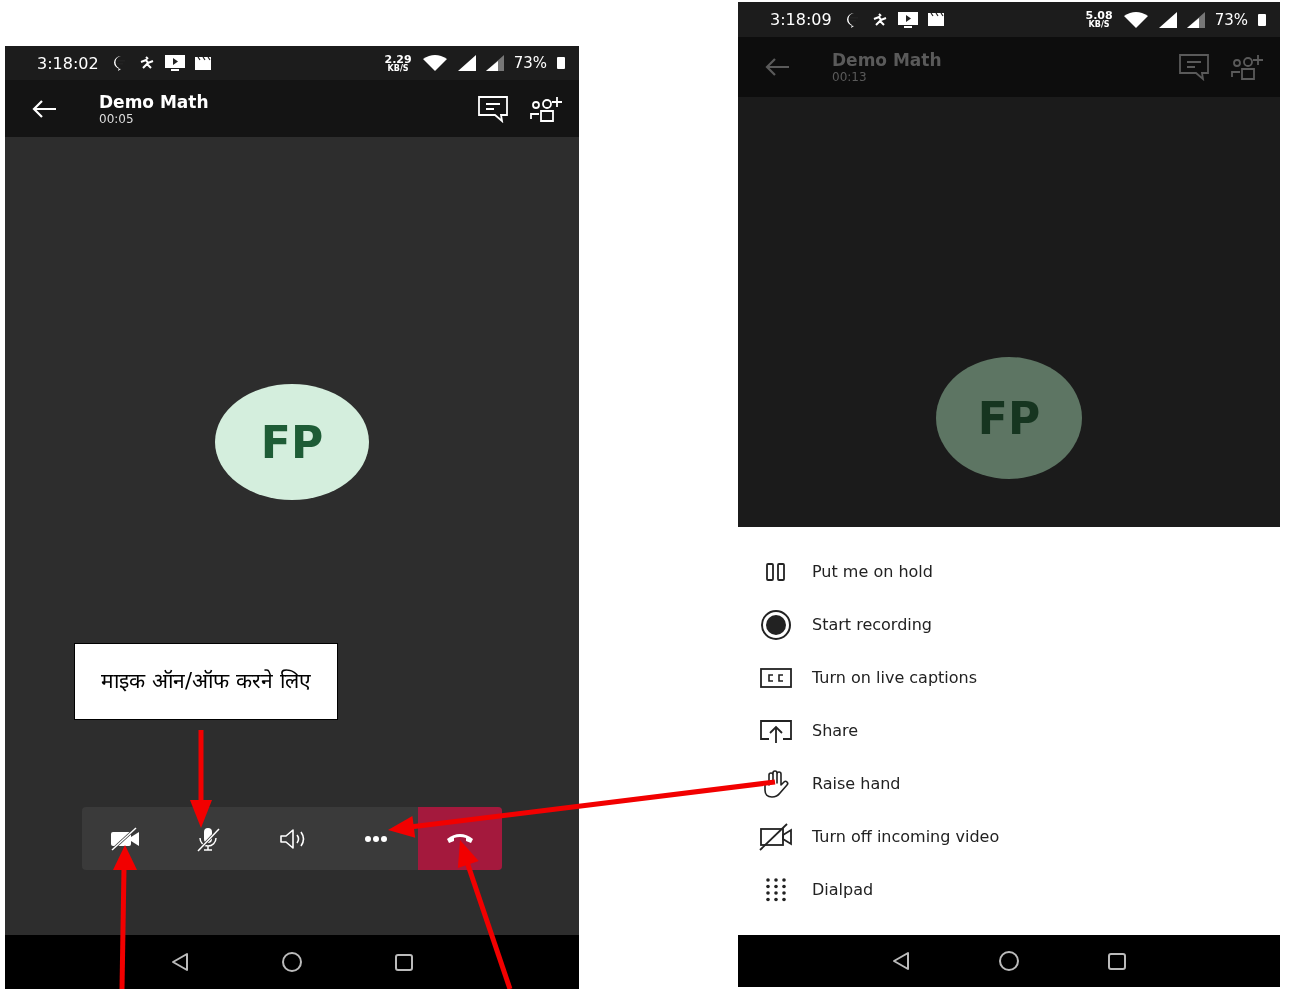 This screenshot has height=989, width=1293. Describe the element at coordinates (547, 108) in the screenshot. I see `add-people-icon` at that location.